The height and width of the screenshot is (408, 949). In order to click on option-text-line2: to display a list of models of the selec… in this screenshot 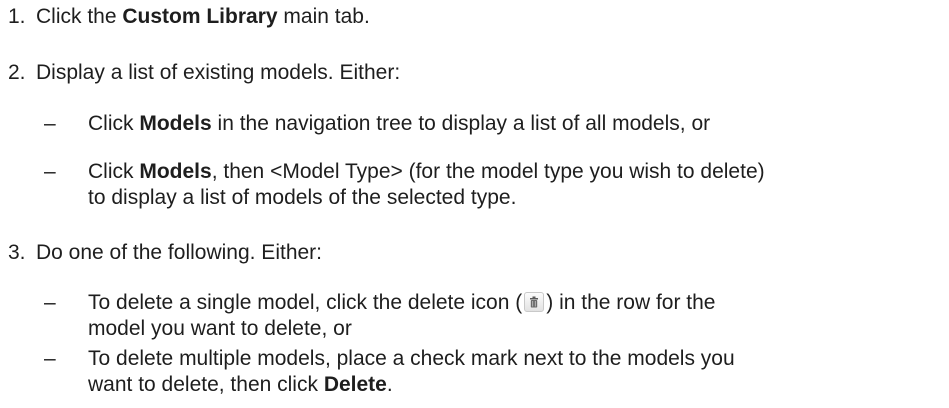, I will do `click(302, 197)`.